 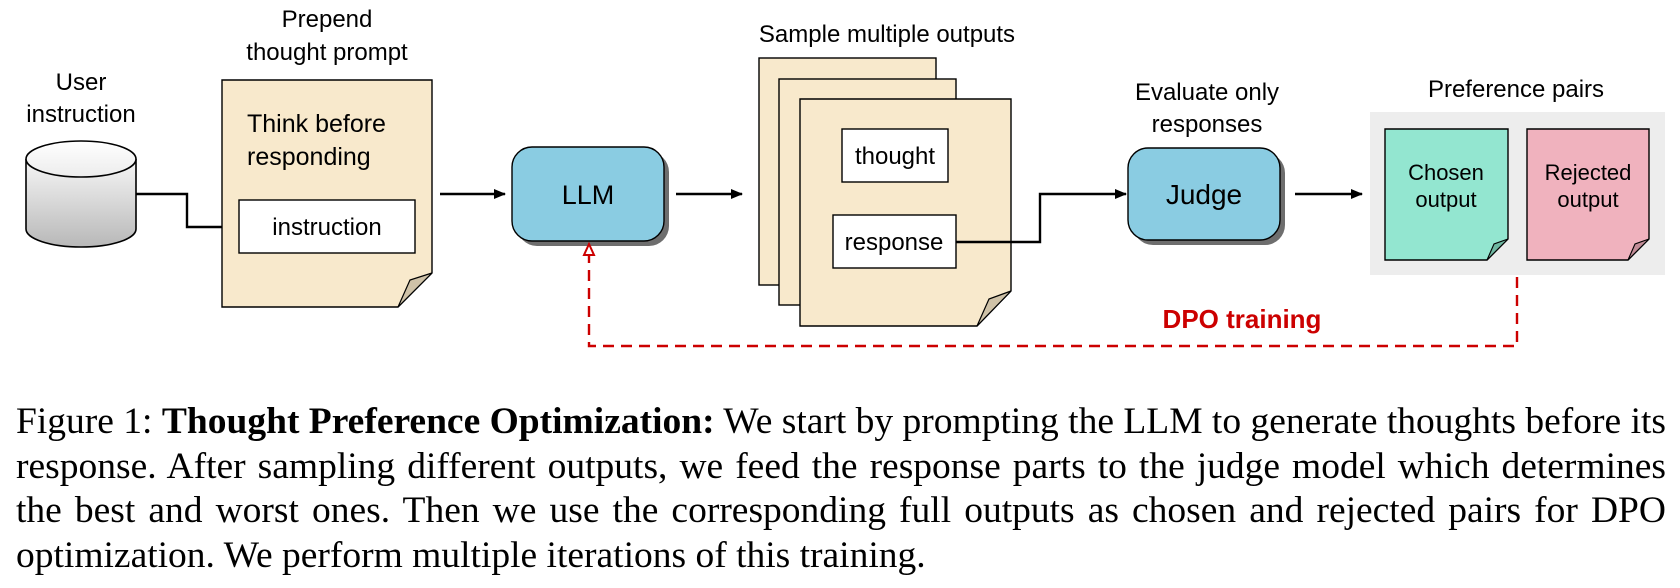 I want to click on chosen-label: Chosen, so click(x=1446, y=172).